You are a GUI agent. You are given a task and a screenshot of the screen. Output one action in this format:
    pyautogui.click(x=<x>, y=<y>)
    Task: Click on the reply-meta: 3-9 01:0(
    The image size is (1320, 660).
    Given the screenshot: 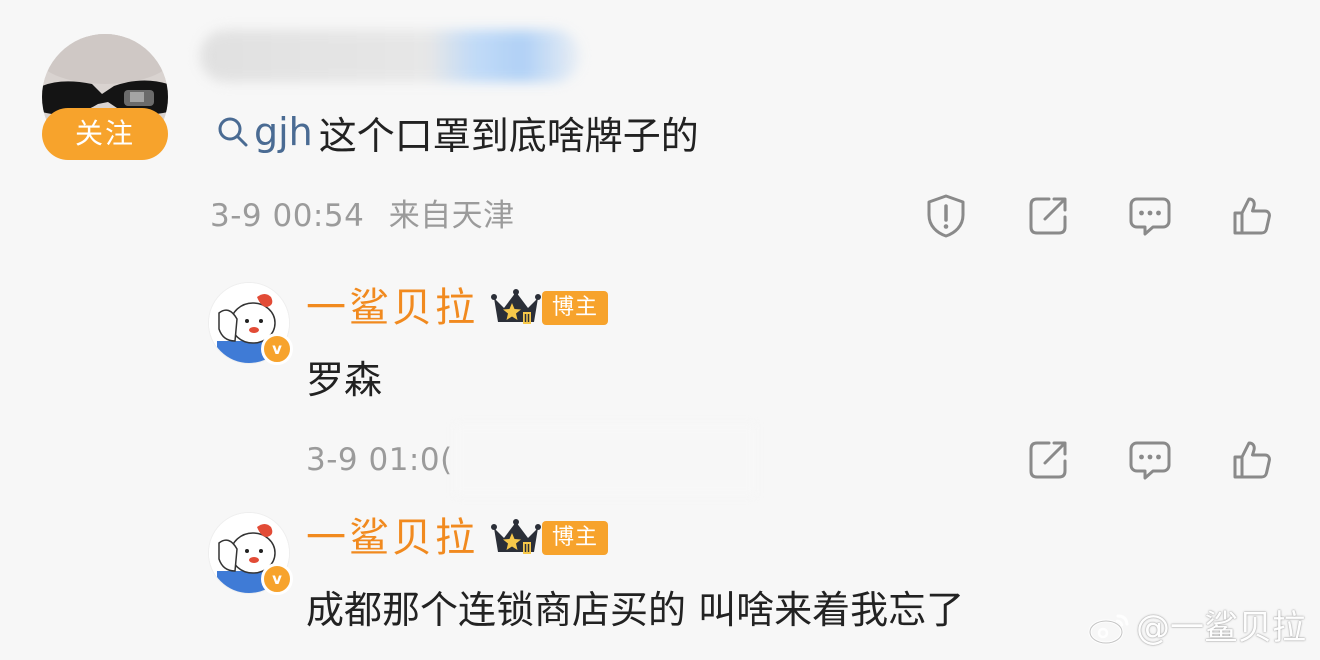 What is the action you would take?
    pyautogui.click(x=379, y=460)
    